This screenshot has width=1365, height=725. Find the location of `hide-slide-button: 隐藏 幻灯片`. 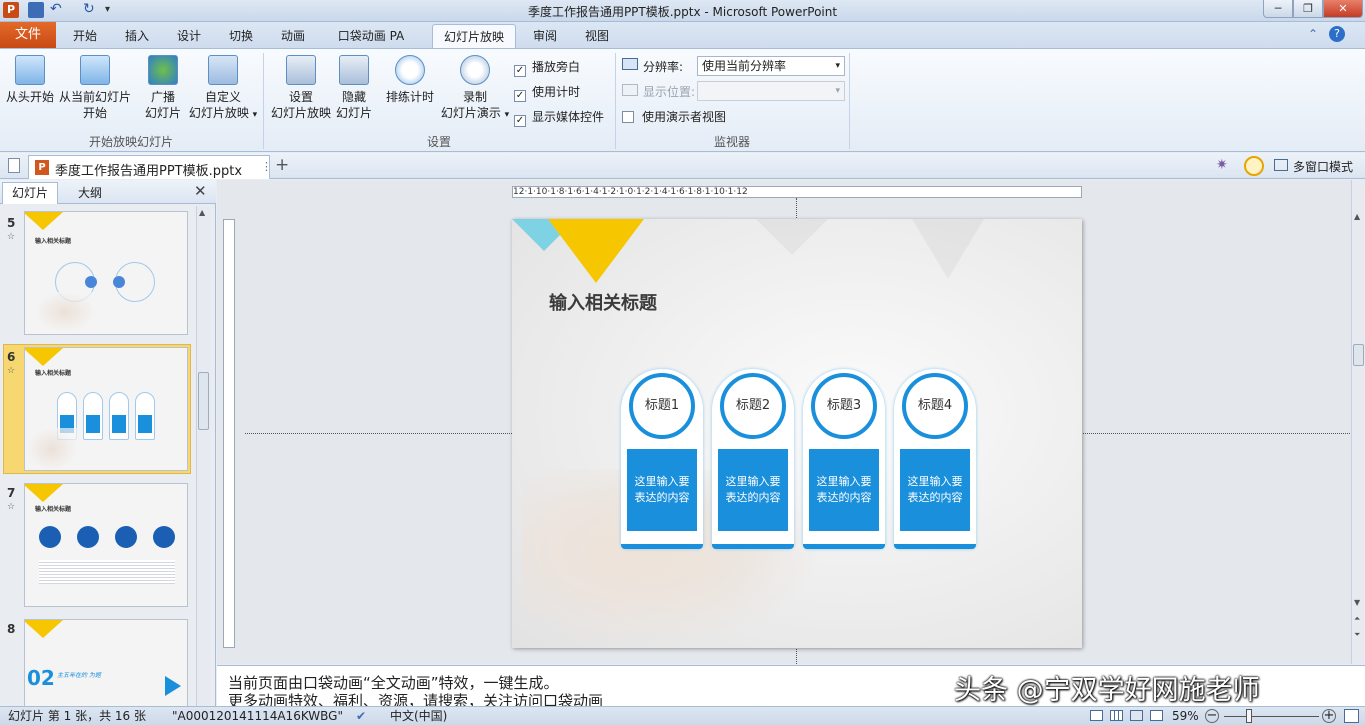

hide-slide-button: 隐藏 幻灯片 is located at coordinates (354, 88).